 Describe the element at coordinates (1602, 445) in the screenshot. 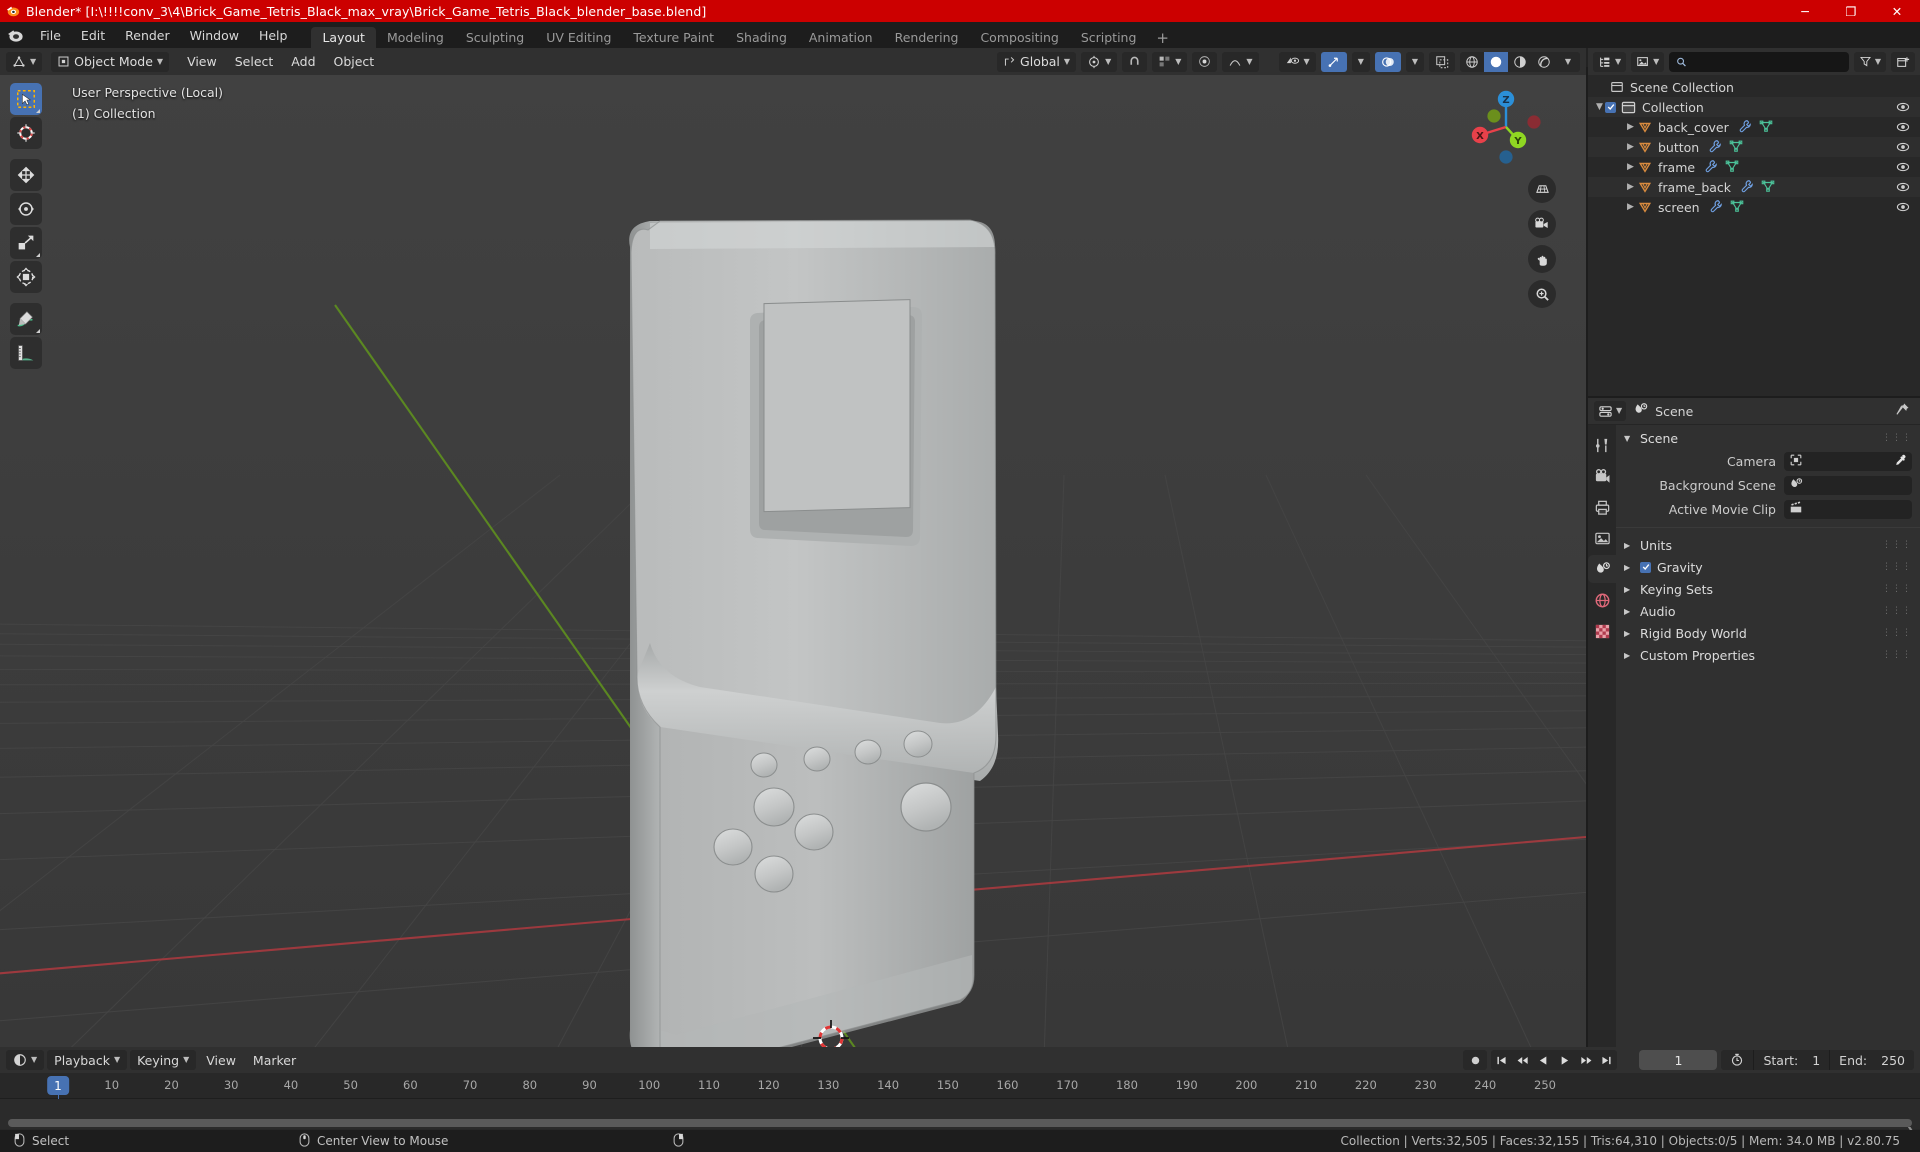

I see `properties-tab-tool` at that location.